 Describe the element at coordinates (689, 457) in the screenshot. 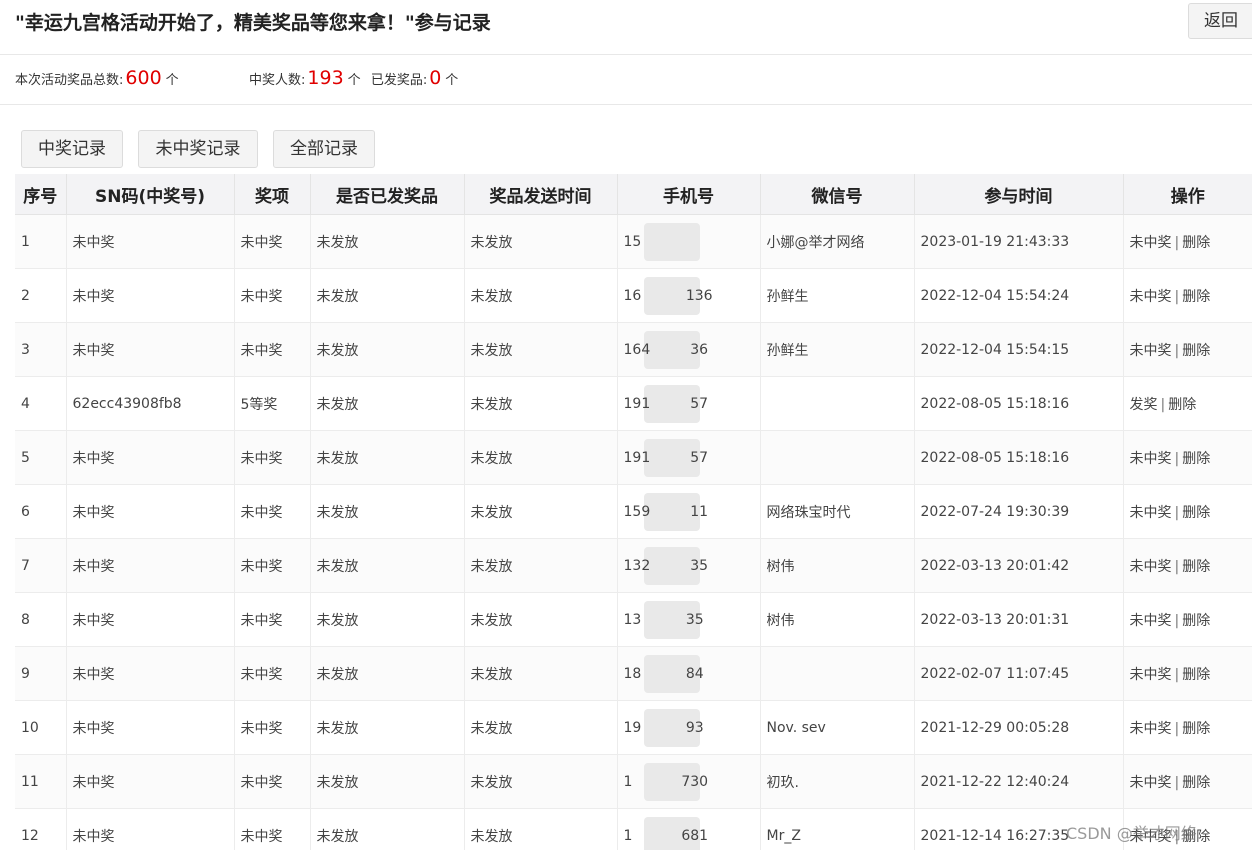

I see `cell-phone: 191 57` at that location.